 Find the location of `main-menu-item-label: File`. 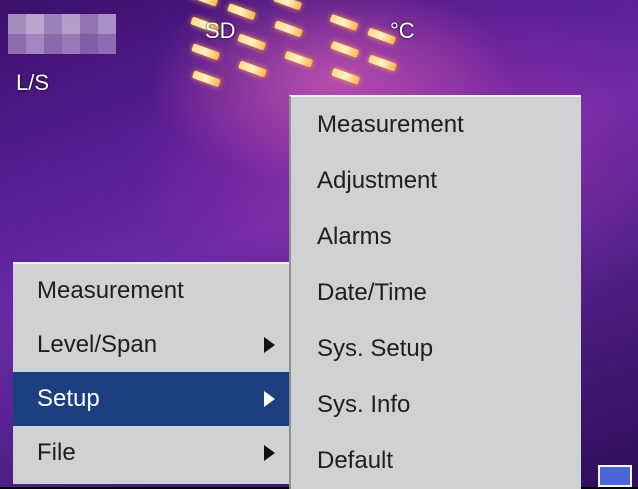

main-menu-item-label: File is located at coordinates (56, 452).